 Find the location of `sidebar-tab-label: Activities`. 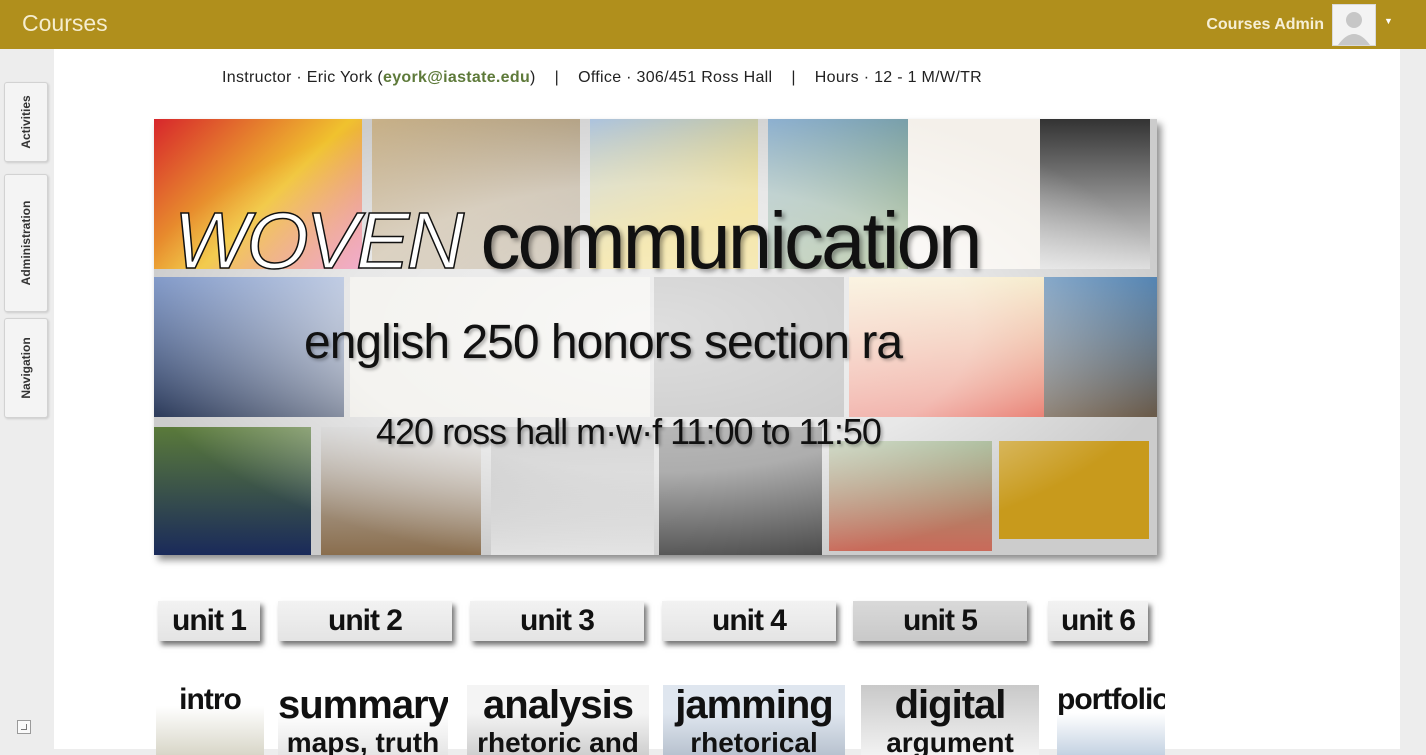

sidebar-tab-label: Activities is located at coordinates (26, 122).